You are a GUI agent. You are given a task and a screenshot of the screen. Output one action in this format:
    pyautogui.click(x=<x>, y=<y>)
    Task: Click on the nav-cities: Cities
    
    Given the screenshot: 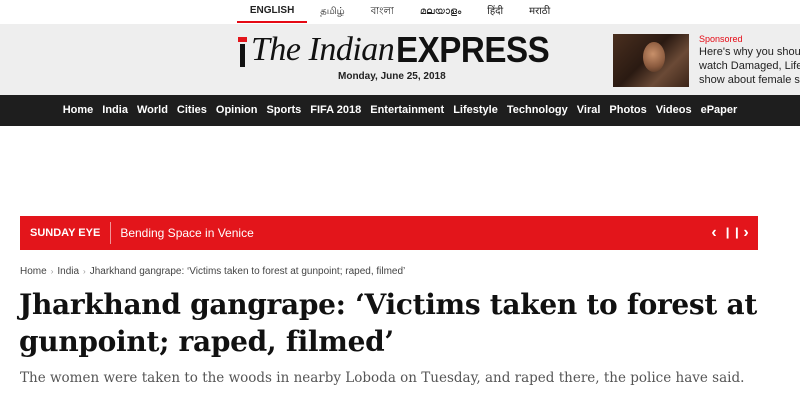 What is the action you would take?
    pyautogui.click(x=191, y=110)
    